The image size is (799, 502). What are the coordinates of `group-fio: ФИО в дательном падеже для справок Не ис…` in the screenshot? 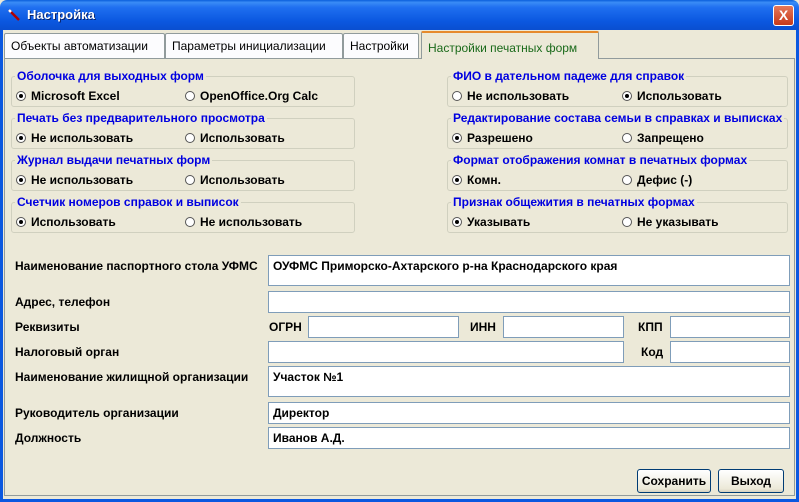 It's located at (617, 88).